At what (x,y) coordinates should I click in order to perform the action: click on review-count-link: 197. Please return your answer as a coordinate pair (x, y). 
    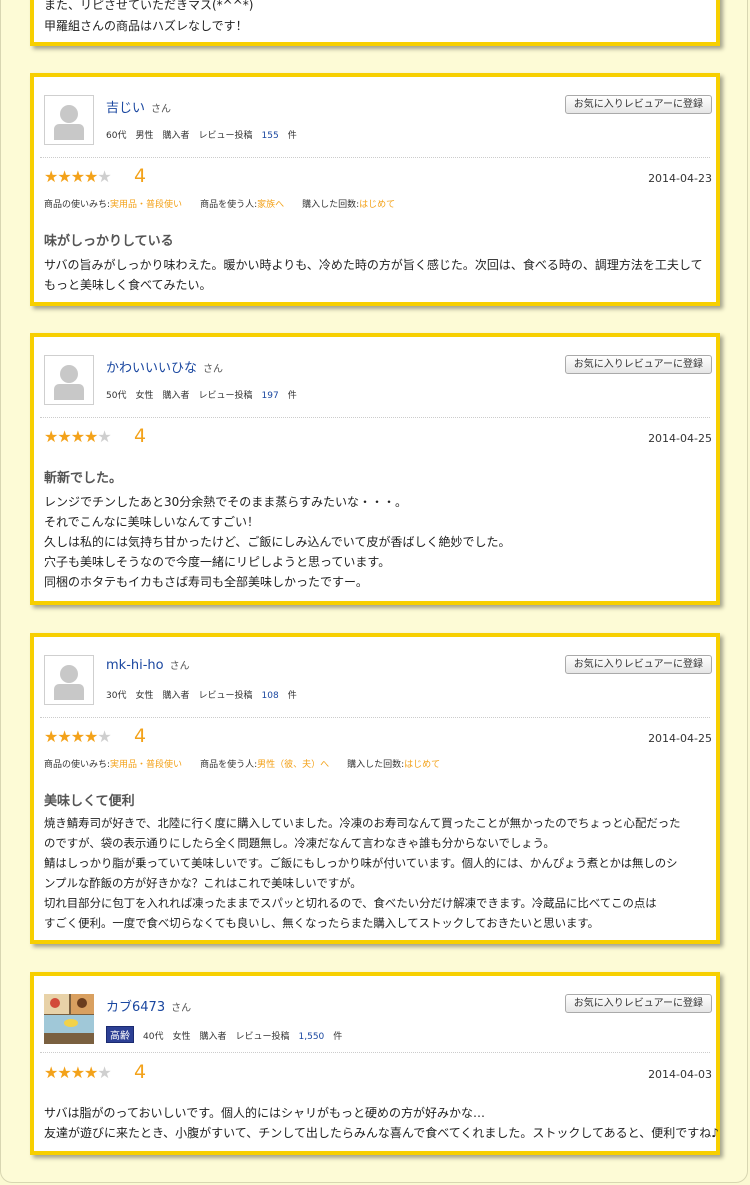
    Looking at the image, I should click on (270, 396).